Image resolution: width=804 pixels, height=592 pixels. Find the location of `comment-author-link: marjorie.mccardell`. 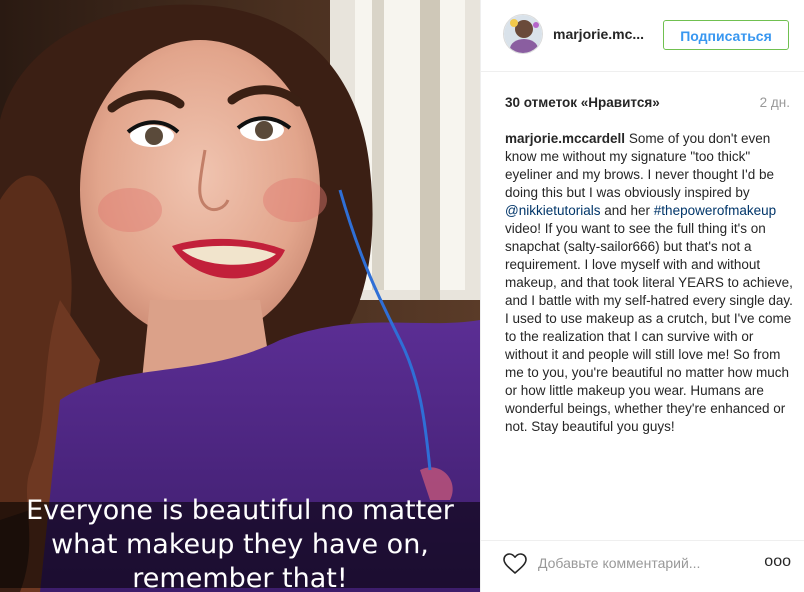

comment-author-link: marjorie.mccardell is located at coordinates (565, 138).